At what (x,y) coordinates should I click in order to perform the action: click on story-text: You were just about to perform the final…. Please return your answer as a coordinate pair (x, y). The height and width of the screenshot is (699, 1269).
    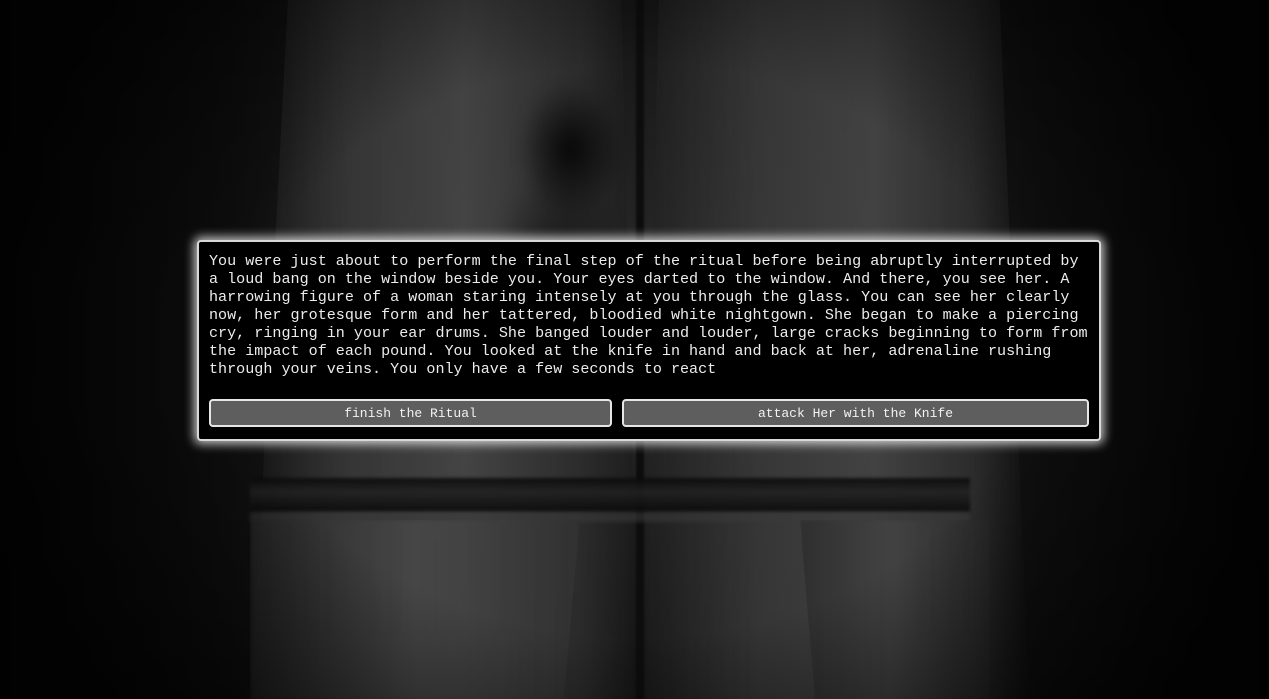
    Looking at the image, I should click on (648, 315).